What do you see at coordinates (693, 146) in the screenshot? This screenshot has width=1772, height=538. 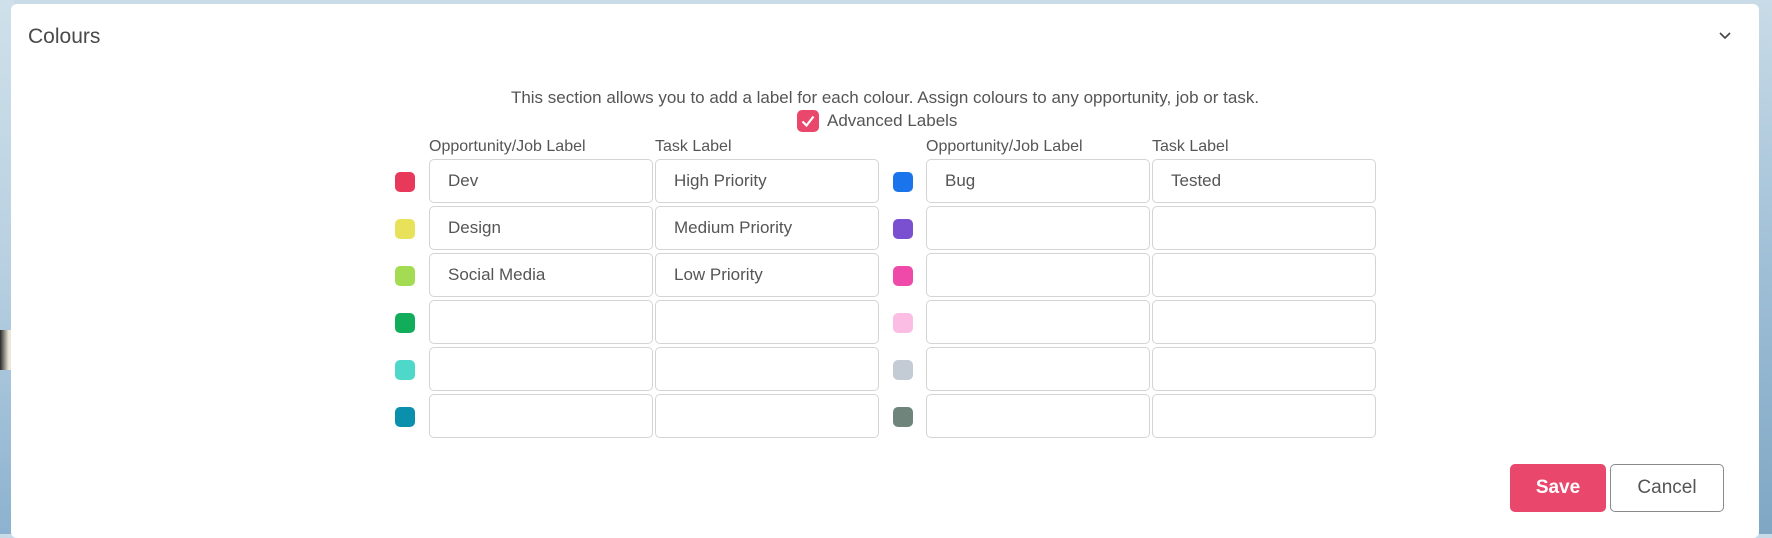 I see `column-header-left-task: Task Label` at bounding box center [693, 146].